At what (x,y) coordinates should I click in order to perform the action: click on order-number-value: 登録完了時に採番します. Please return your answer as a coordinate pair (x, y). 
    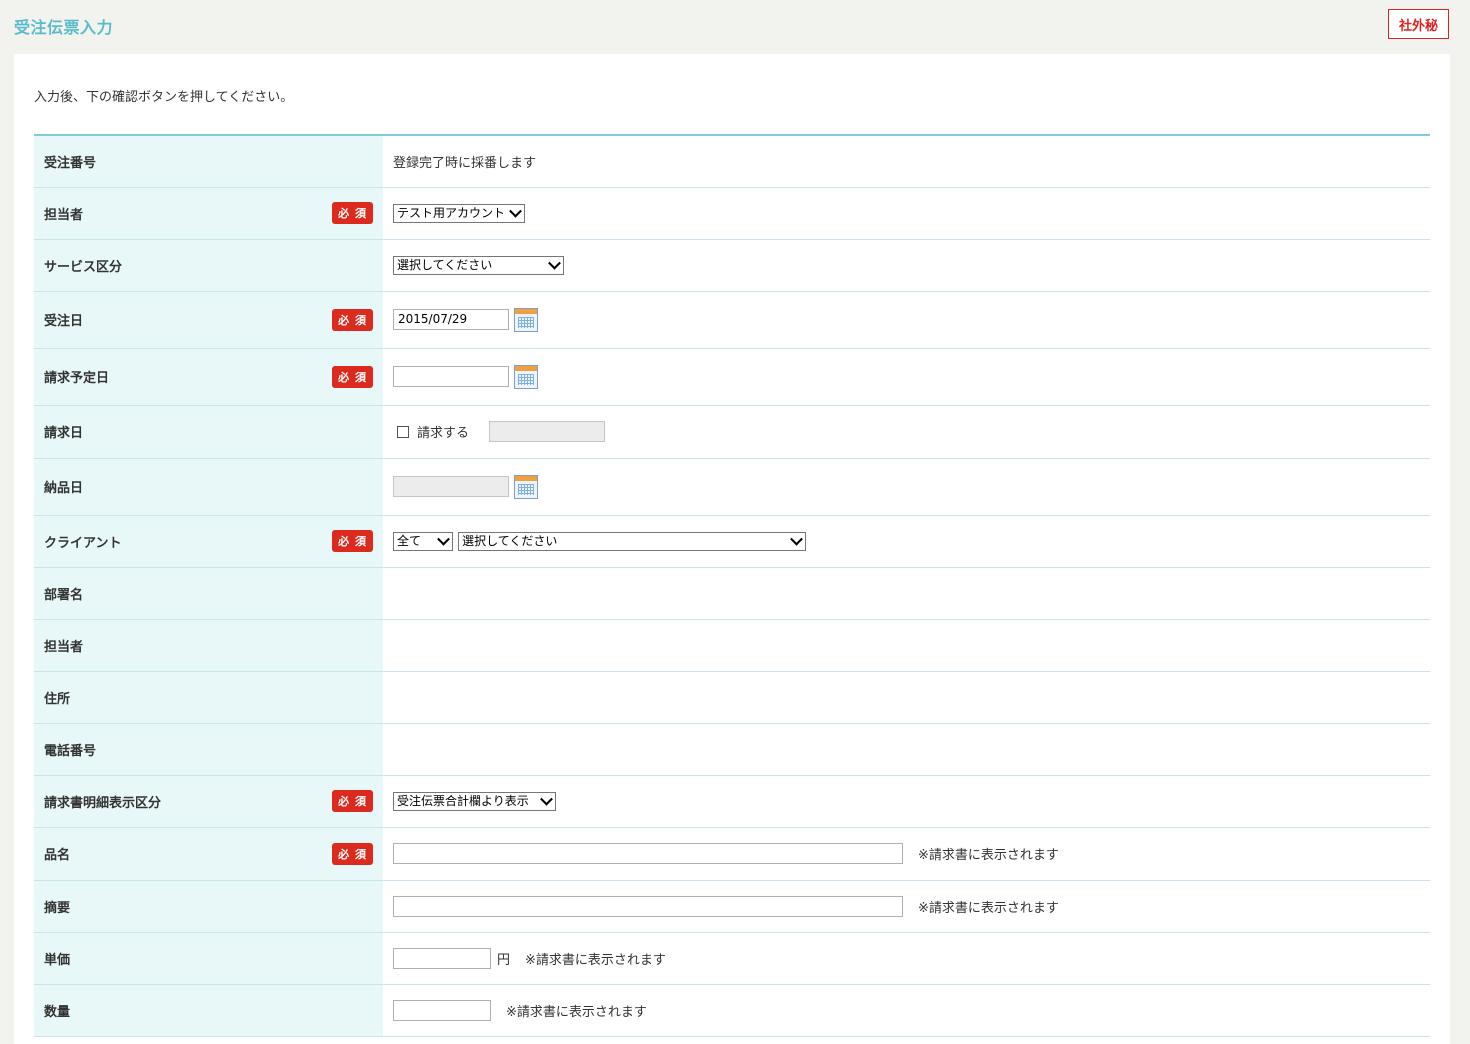
    Looking at the image, I should click on (906, 161).